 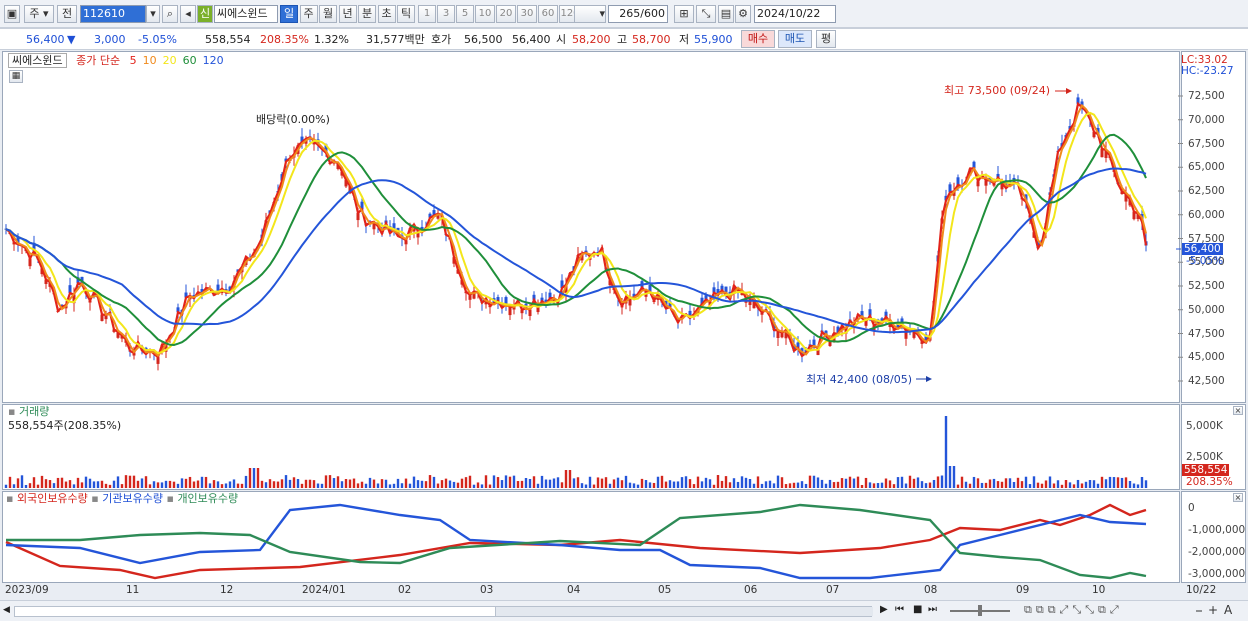 I want to click on last-price-tag: 56,400, so click(x=1202, y=249).